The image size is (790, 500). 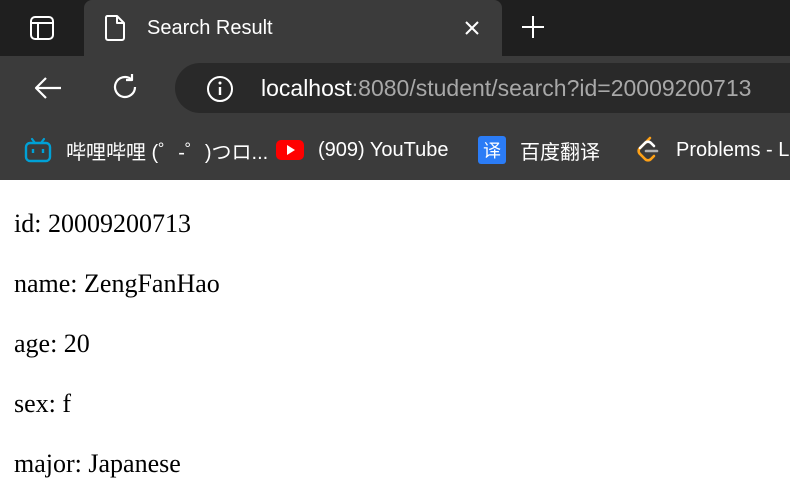 I want to click on translate-icon: 译, so click(x=492, y=150).